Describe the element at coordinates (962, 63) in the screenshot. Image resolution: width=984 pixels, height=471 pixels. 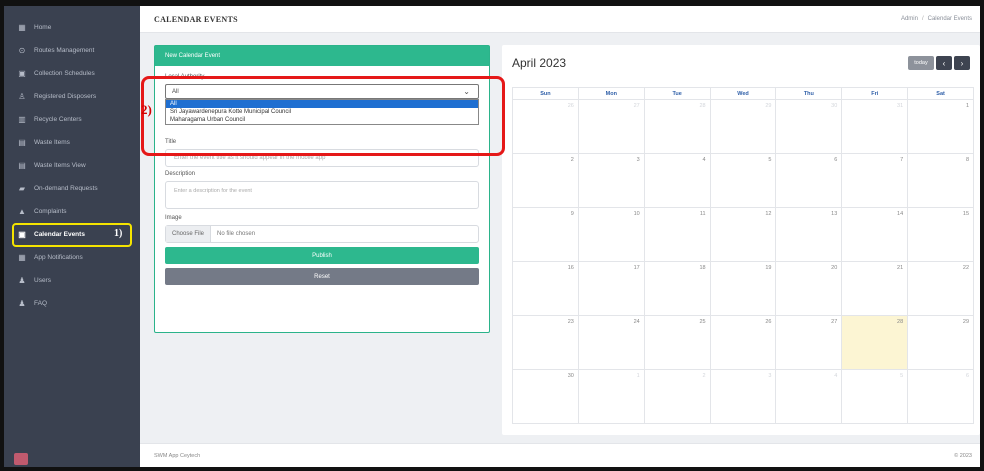
I see `next-month-button: ›` at that location.